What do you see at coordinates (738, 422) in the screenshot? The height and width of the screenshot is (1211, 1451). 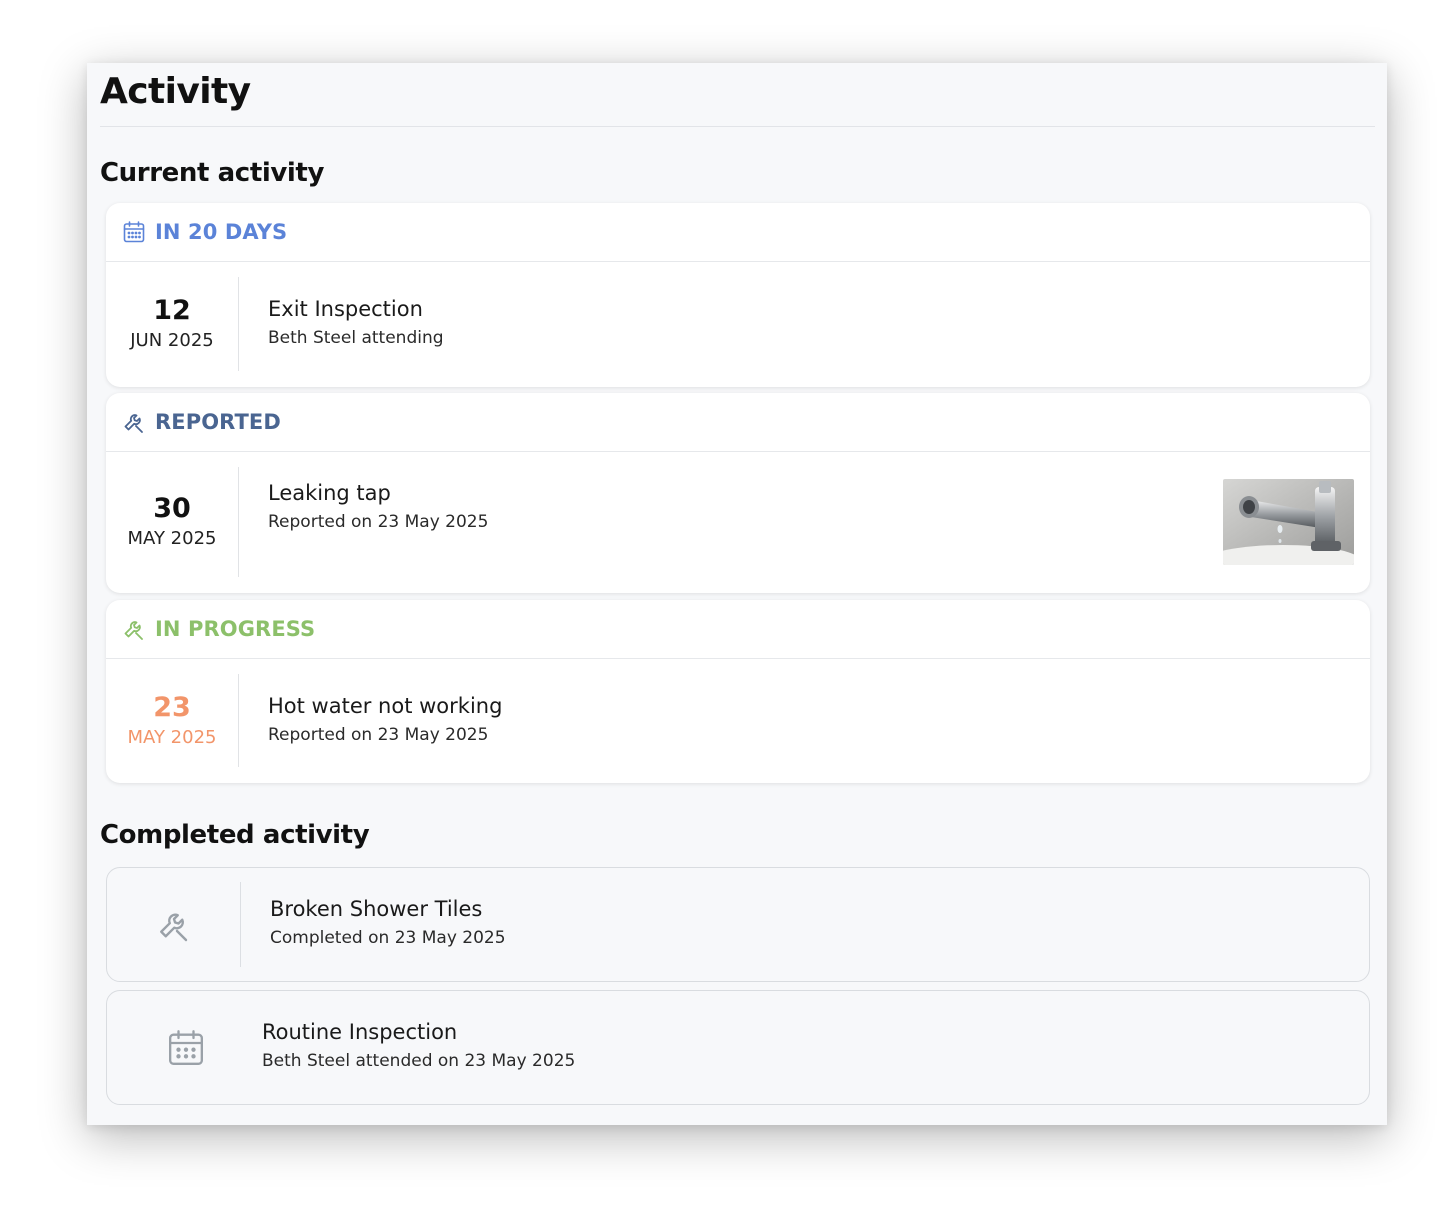 I see `card-status-header: REPORTED` at bounding box center [738, 422].